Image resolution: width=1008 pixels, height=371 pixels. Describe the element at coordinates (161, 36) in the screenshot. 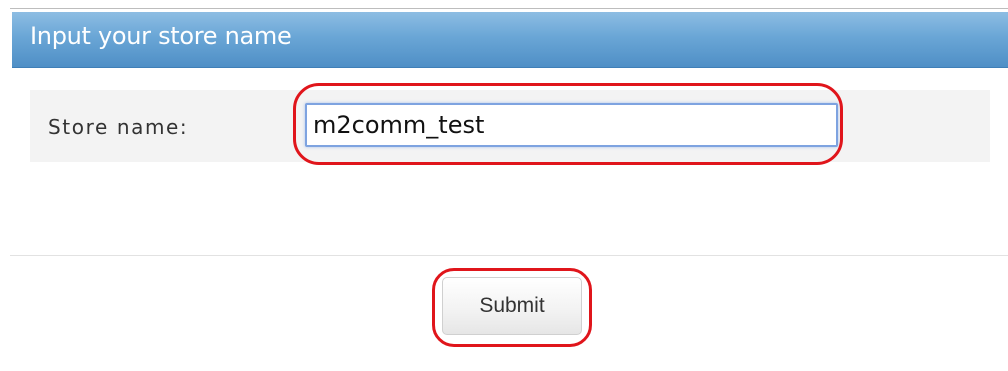

I see `panel-title: Input your store name` at that location.